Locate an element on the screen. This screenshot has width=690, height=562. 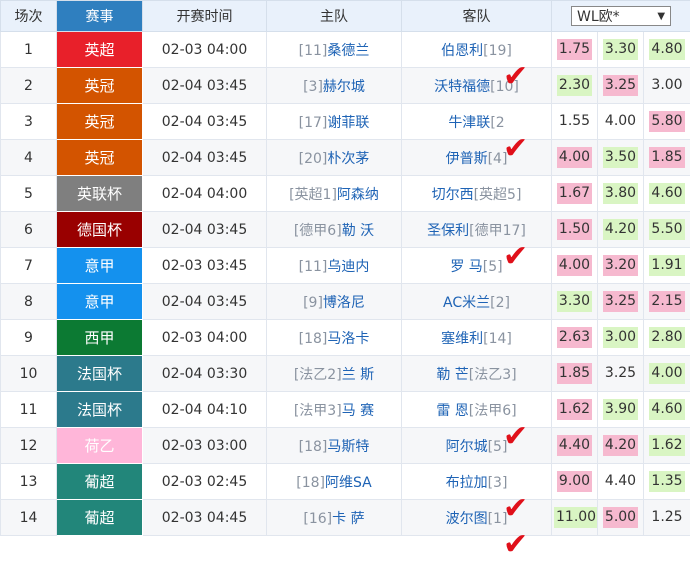
odds-cell: 2.15 is located at coordinates (667, 302).